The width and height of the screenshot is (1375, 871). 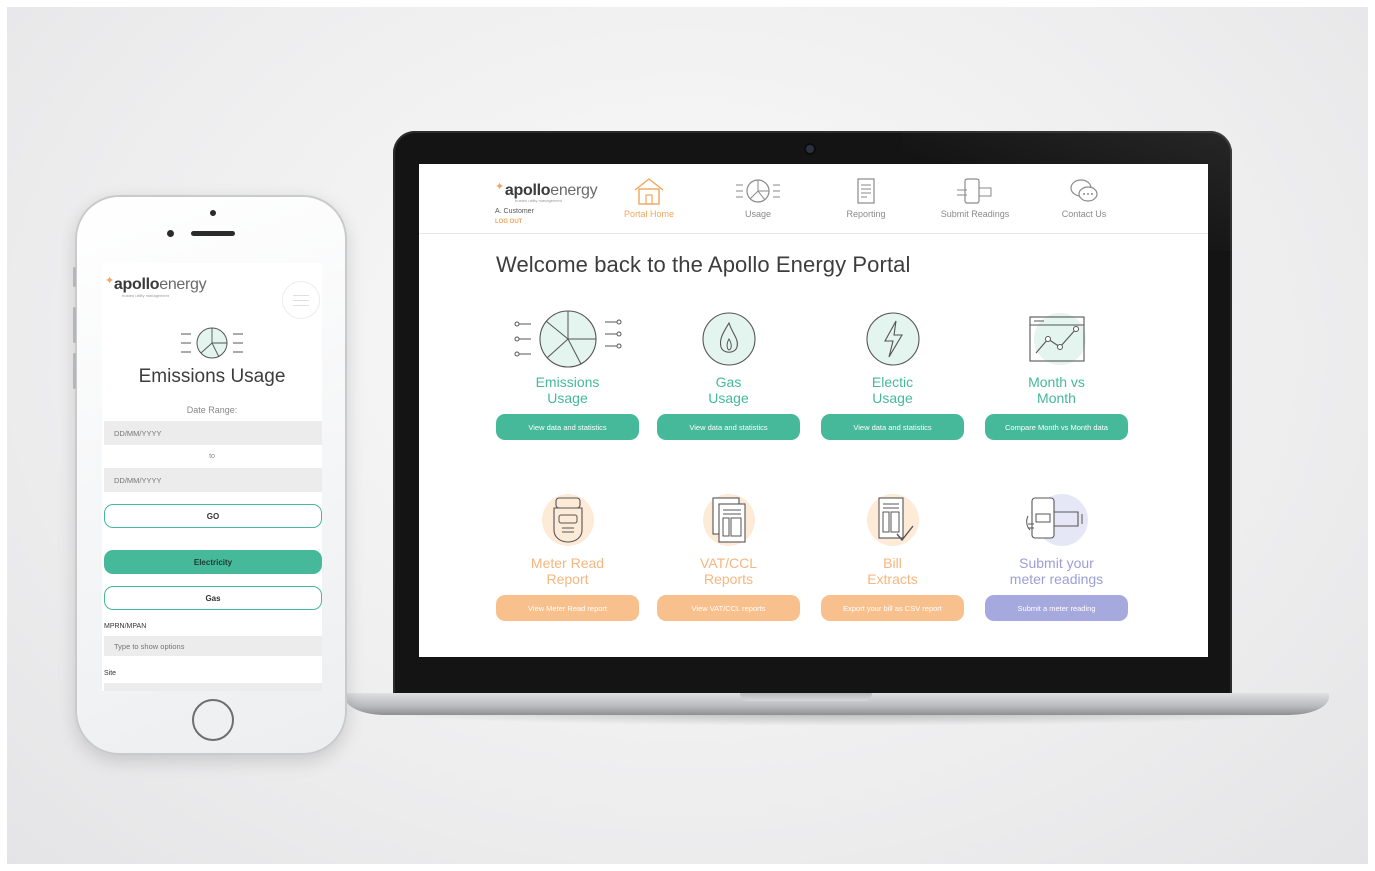 What do you see at coordinates (892, 427) in the screenshot?
I see `view-electric-button: View data and statistics` at bounding box center [892, 427].